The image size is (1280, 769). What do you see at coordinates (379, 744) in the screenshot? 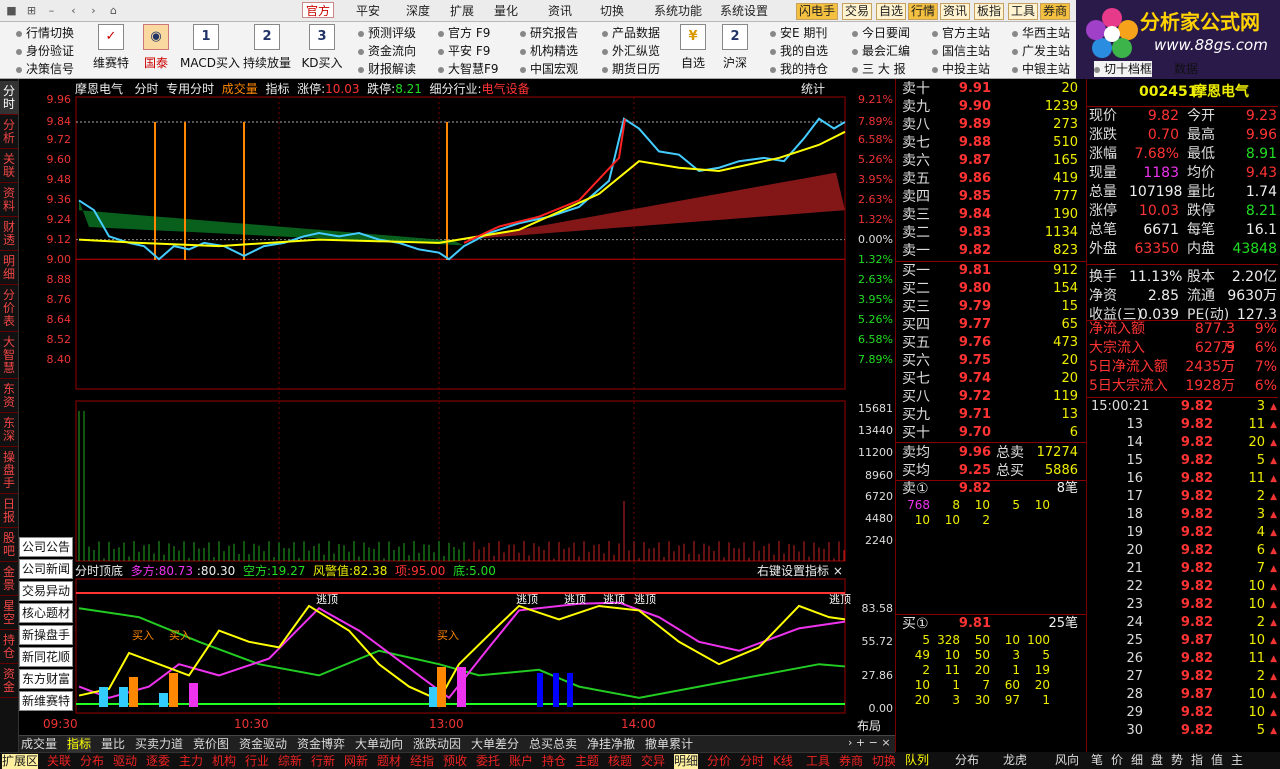
I see `indicator-tab-7: 大单动向` at bounding box center [379, 744].